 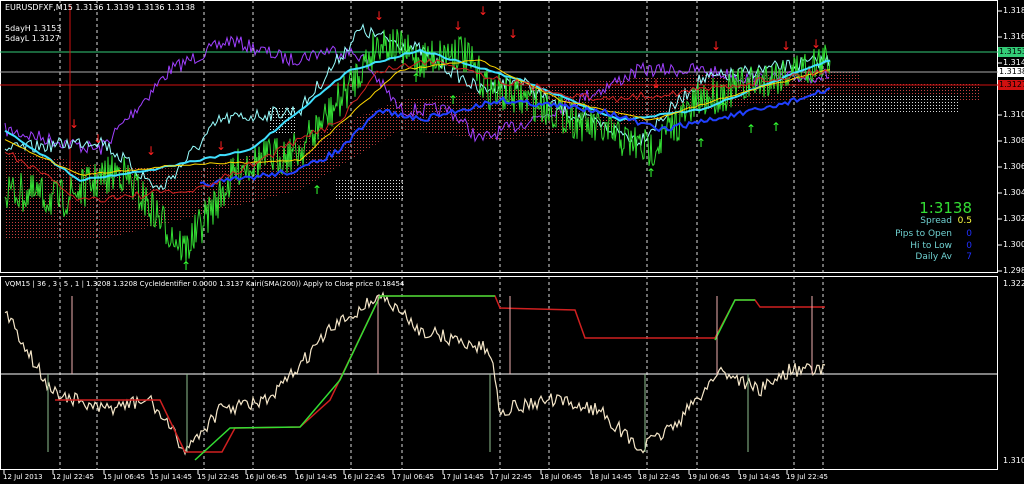 I want to click on high-price-badge: 1.3153, so click(x=1011, y=52).